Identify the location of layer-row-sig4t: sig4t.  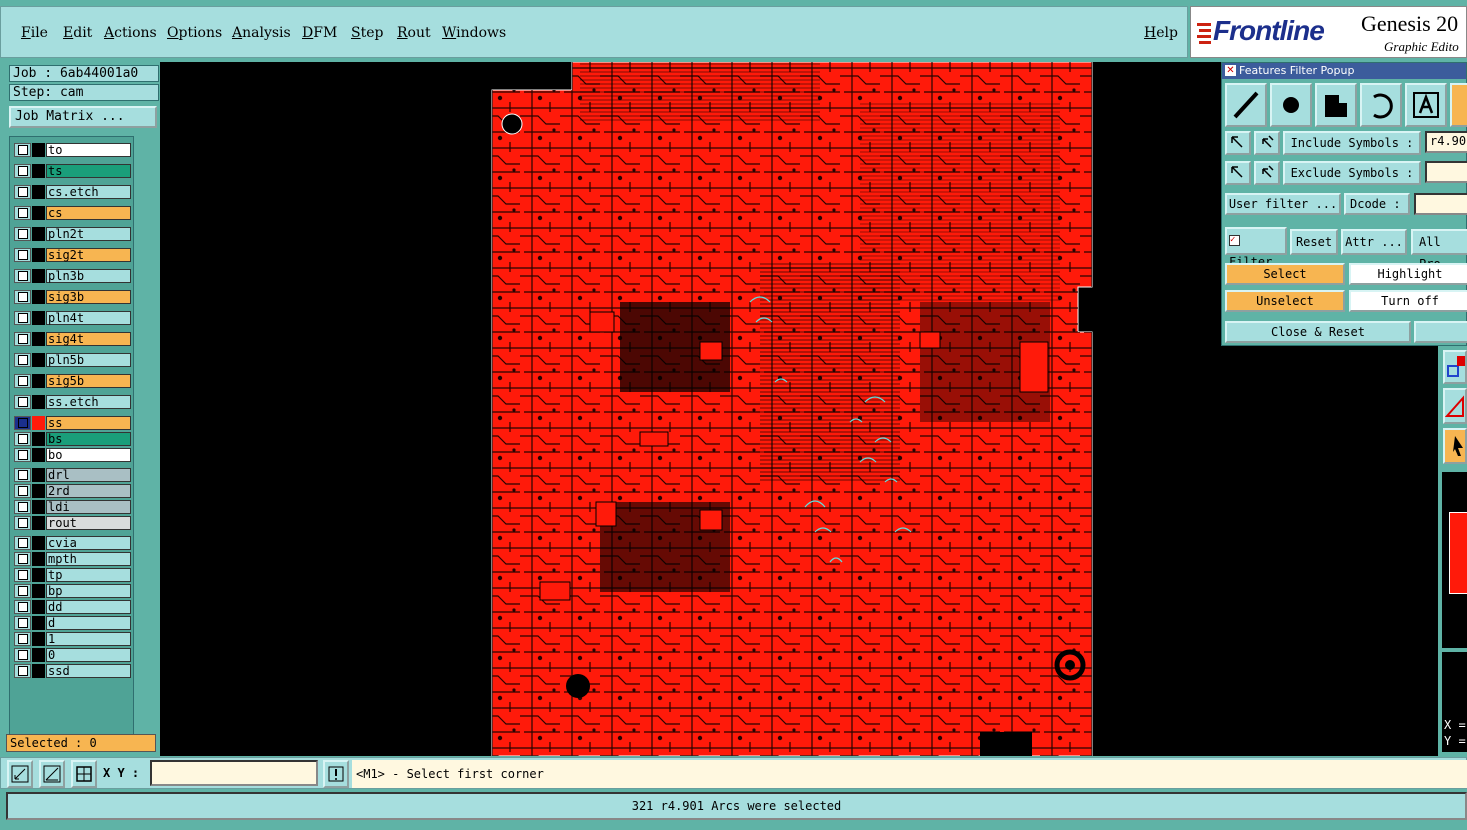
(72, 339).